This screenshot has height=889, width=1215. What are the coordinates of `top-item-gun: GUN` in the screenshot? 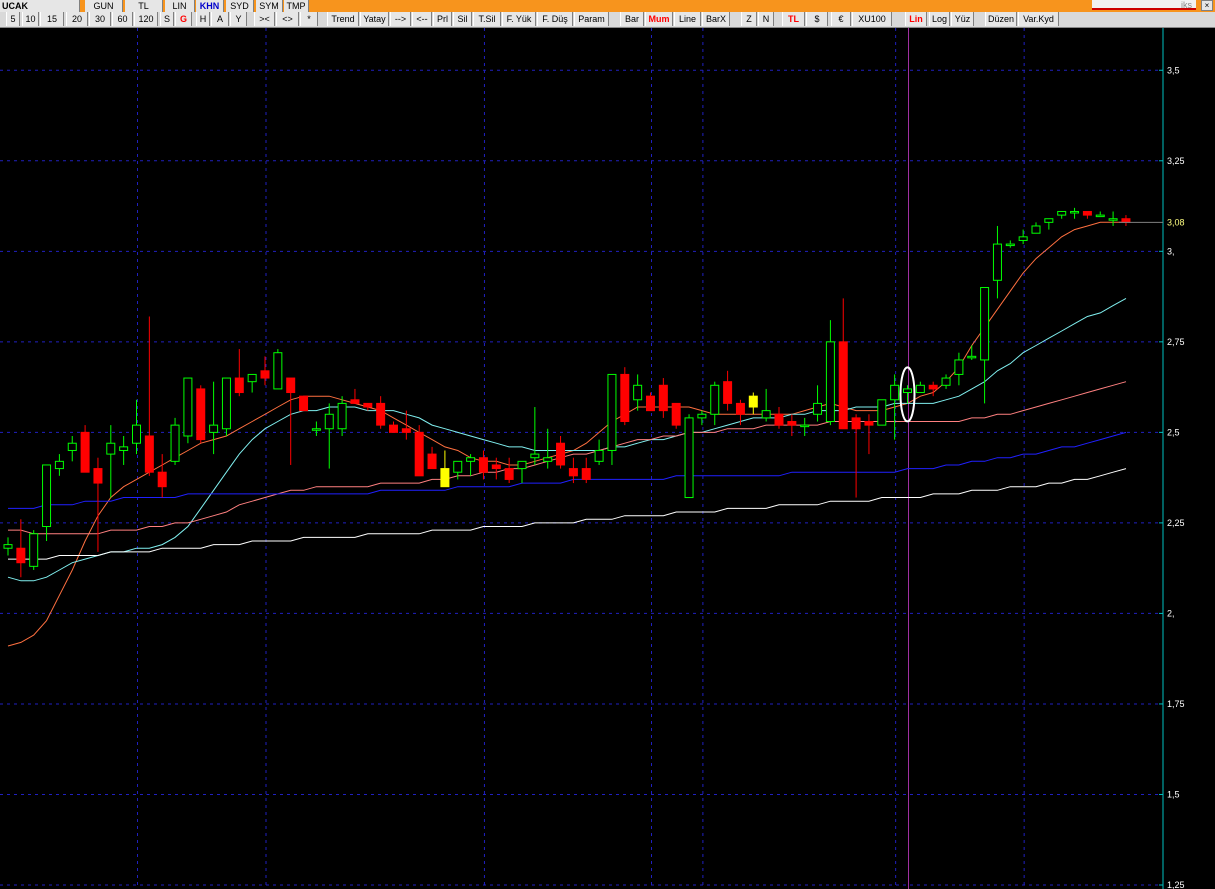 It's located at (104, 6).